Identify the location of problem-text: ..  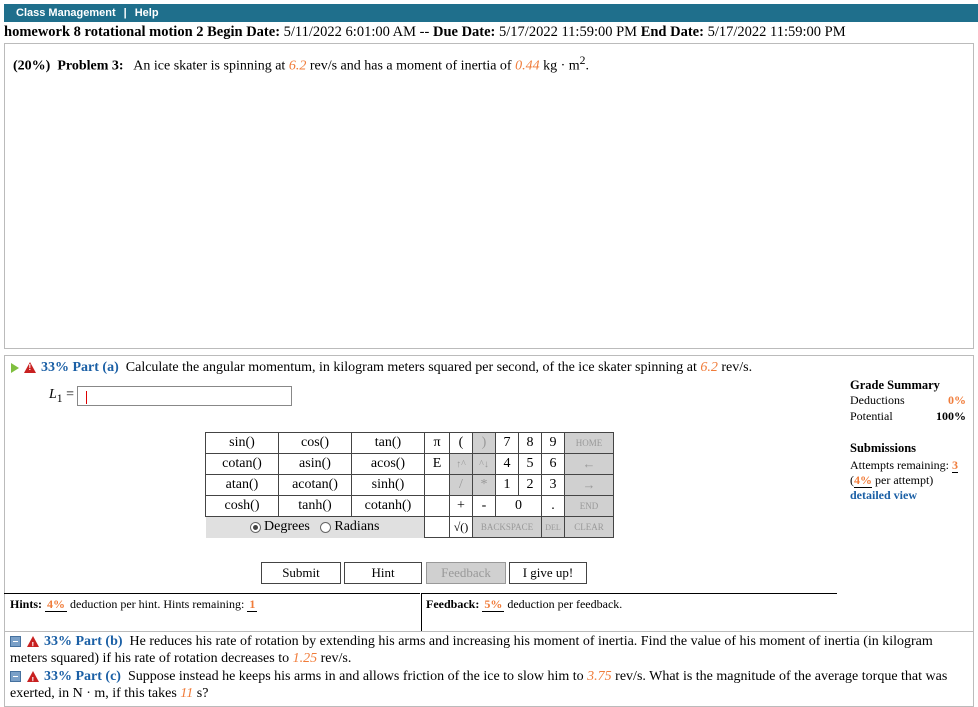
(587, 66).